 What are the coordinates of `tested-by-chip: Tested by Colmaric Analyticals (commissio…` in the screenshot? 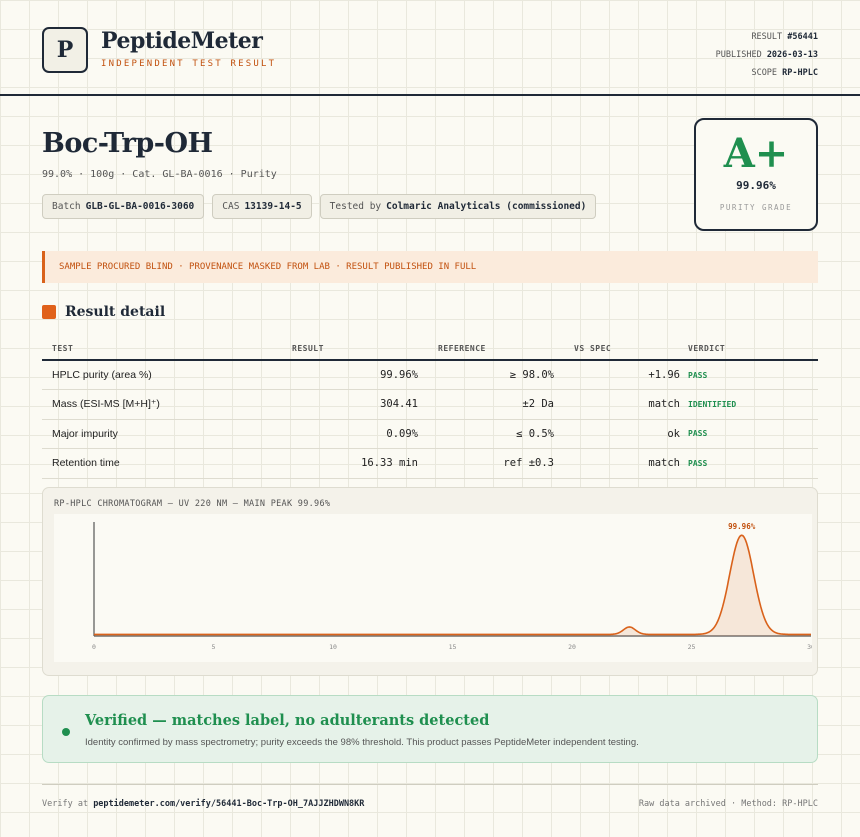 It's located at (458, 206).